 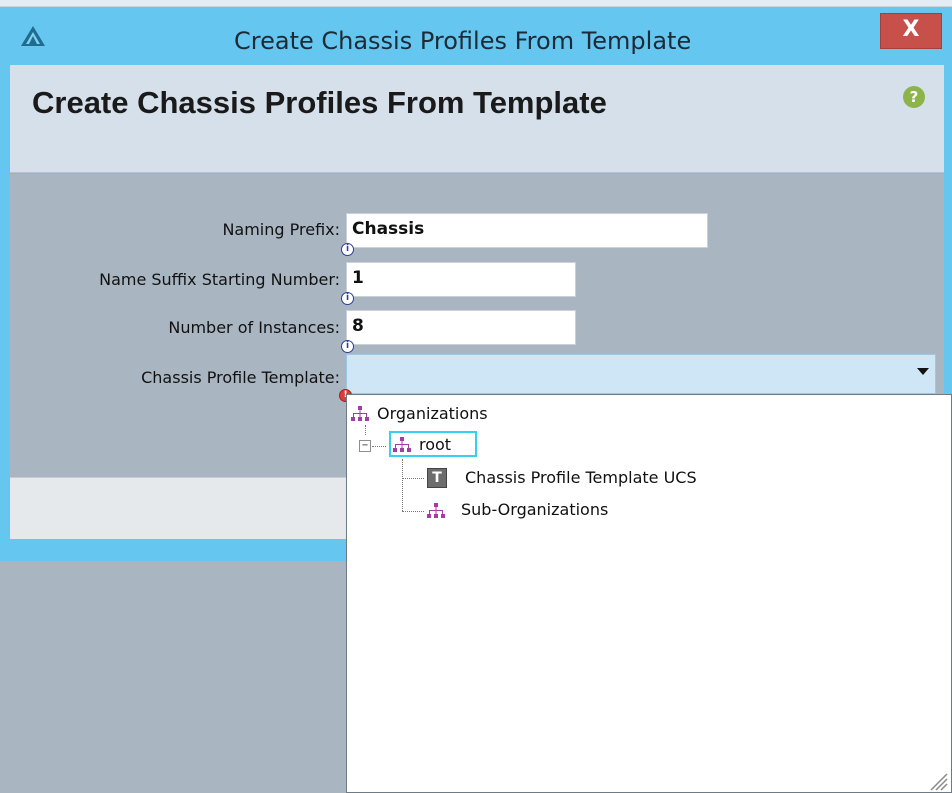 What do you see at coordinates (437, 478) in the screenshot?
I see `template-icon: T` at bounding box center [437, 478].